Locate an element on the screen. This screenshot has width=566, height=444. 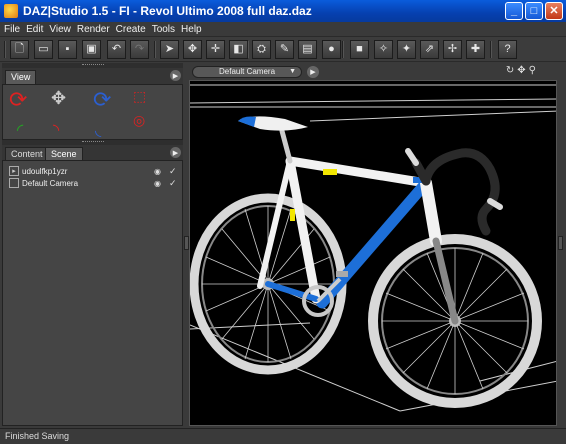
scene-item-camera: Default Camera ◉ ✓ is located at coordinates (94, 183).